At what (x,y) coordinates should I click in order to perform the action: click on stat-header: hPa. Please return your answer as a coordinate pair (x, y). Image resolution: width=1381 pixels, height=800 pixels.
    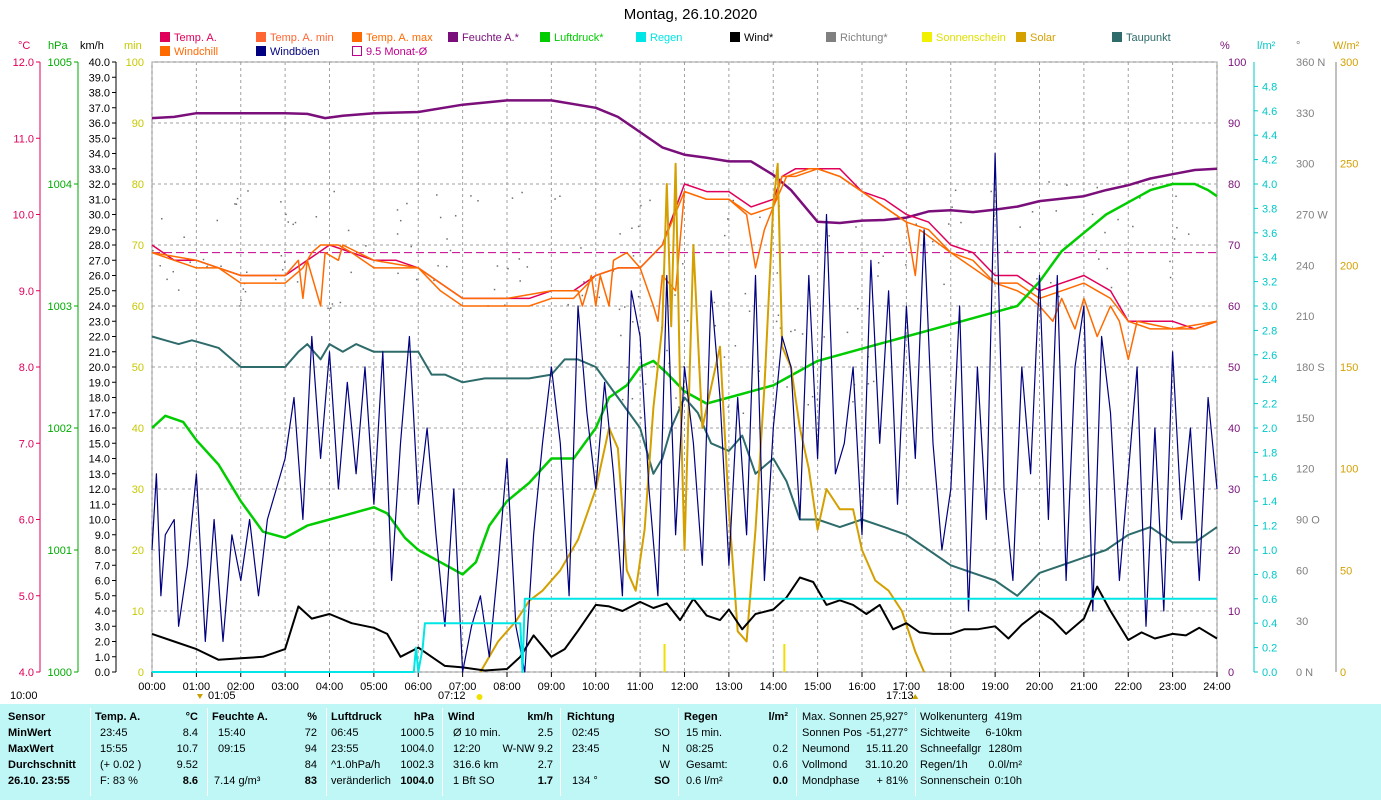
    Looking at the image, I should click on (423, 717).